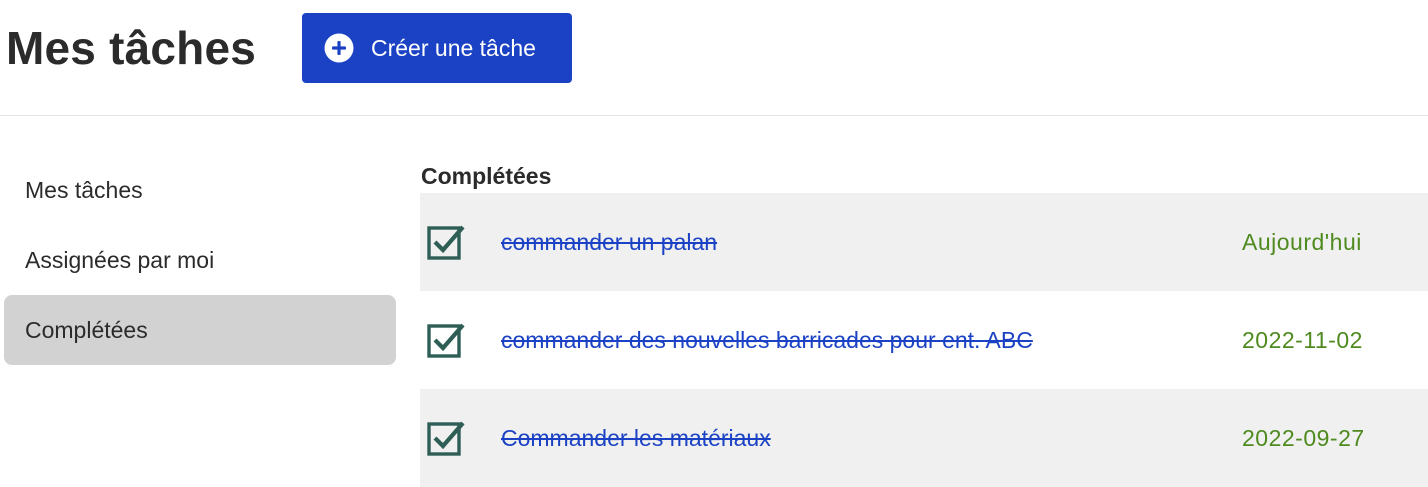  I want to click on task-date: 2022-11-02, so click(1302, 339).